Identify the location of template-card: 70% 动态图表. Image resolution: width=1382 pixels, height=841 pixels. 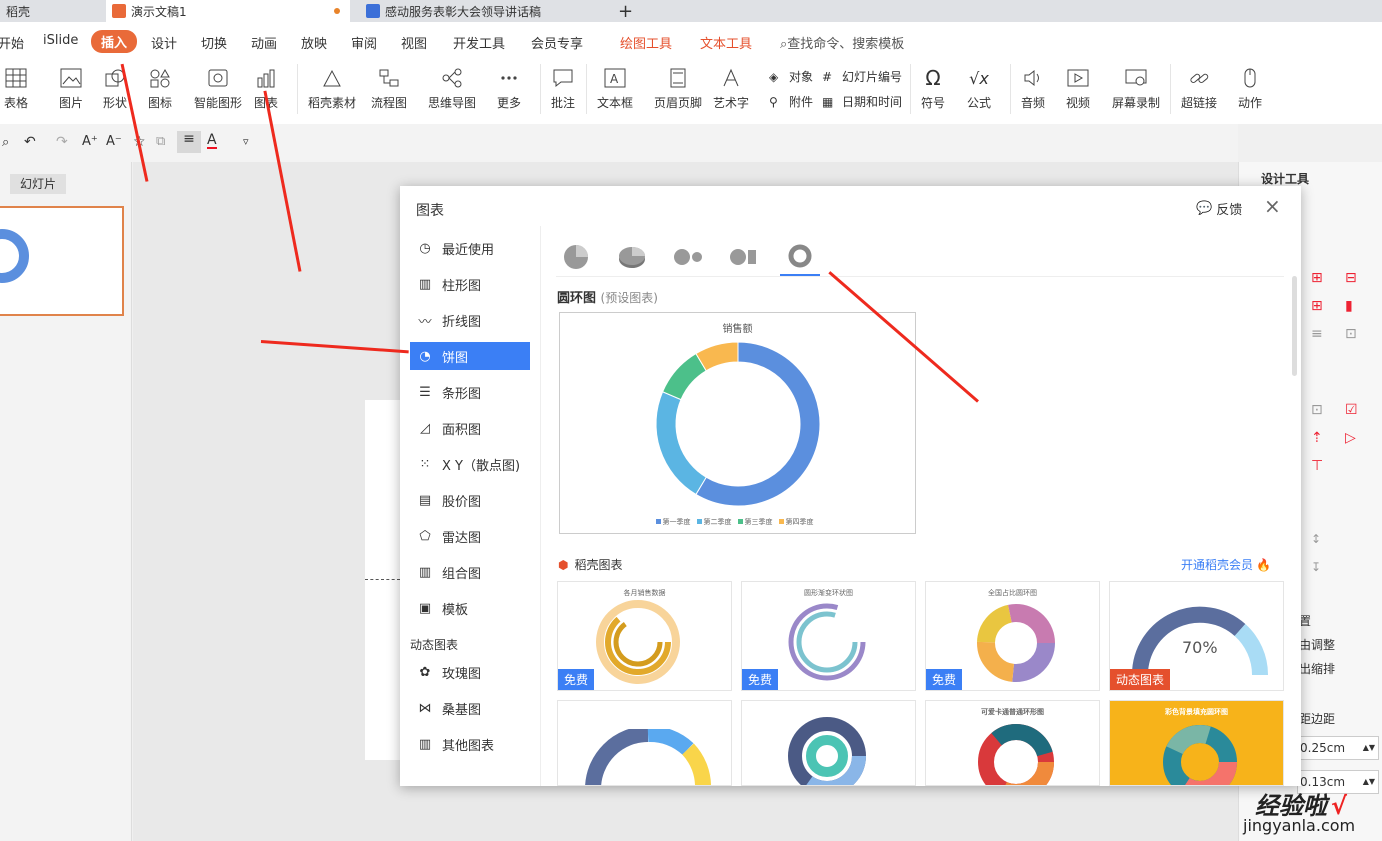
(1196, 636).